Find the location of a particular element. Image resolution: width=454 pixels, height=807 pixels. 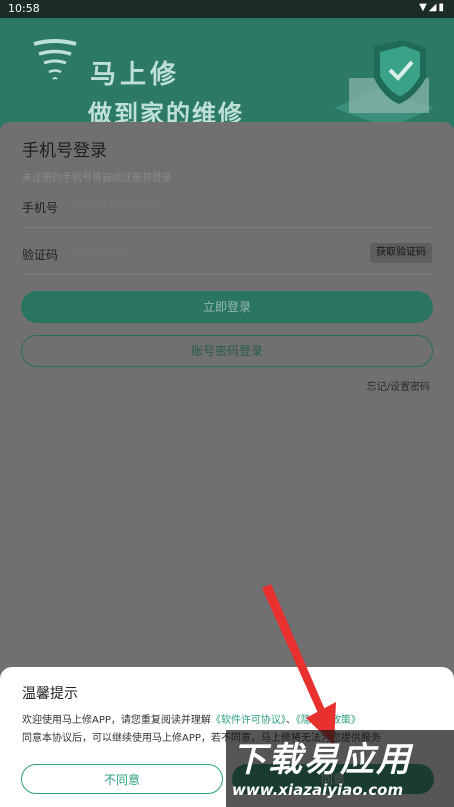

shield-illustration-icon is located at coordinates (384, 84).